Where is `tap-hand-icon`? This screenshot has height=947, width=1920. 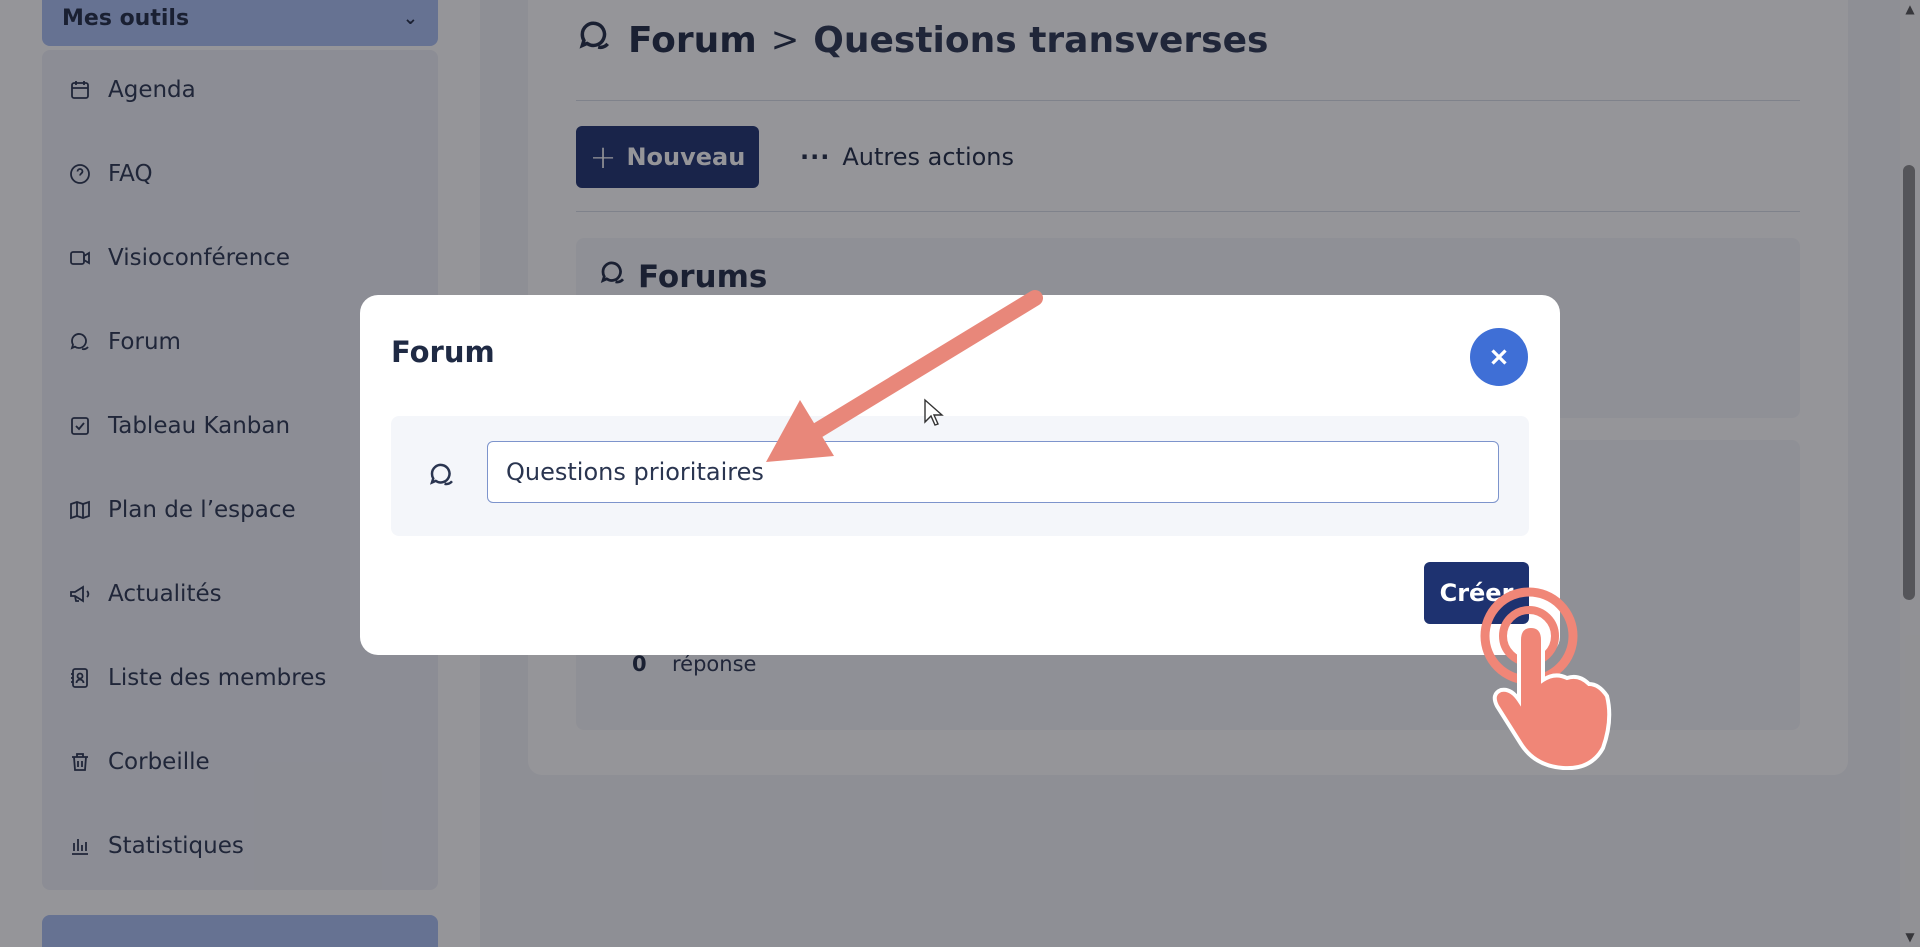 tap-hand-icon is located at coordinates (1546, 678).